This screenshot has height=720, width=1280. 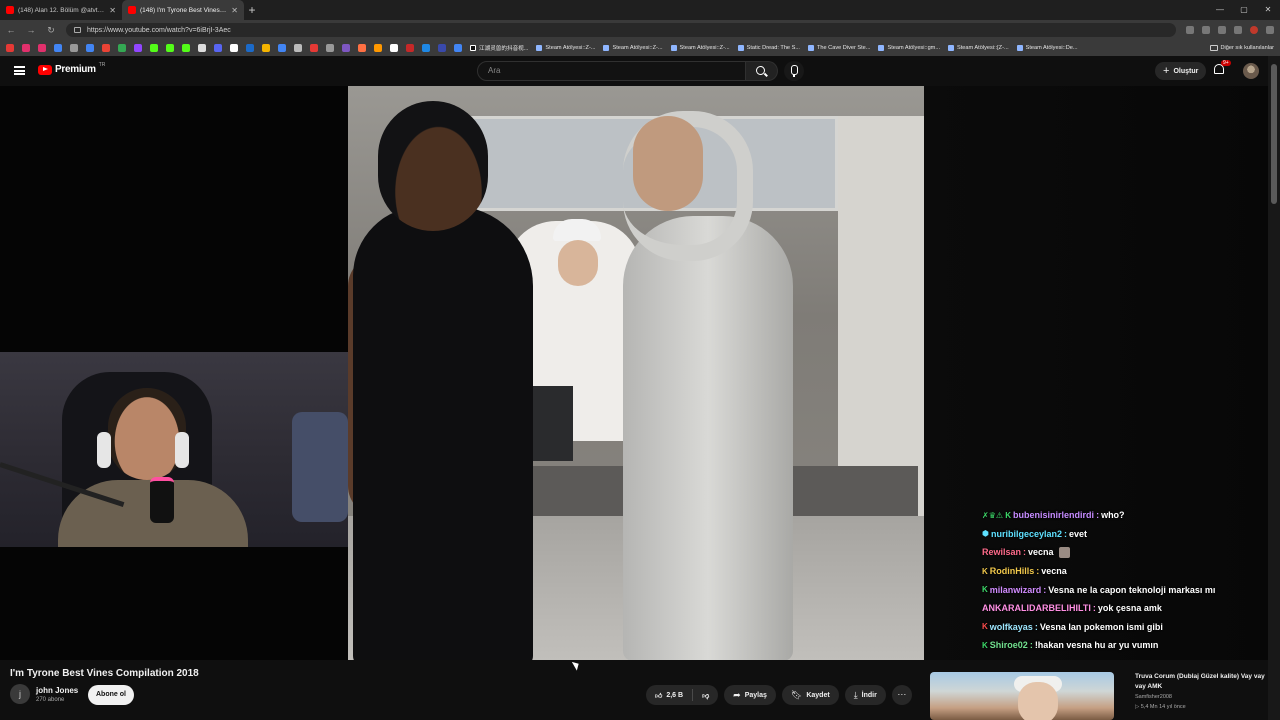 I want to click on create-button: + Oluştur, so click(x=1181, y=71).